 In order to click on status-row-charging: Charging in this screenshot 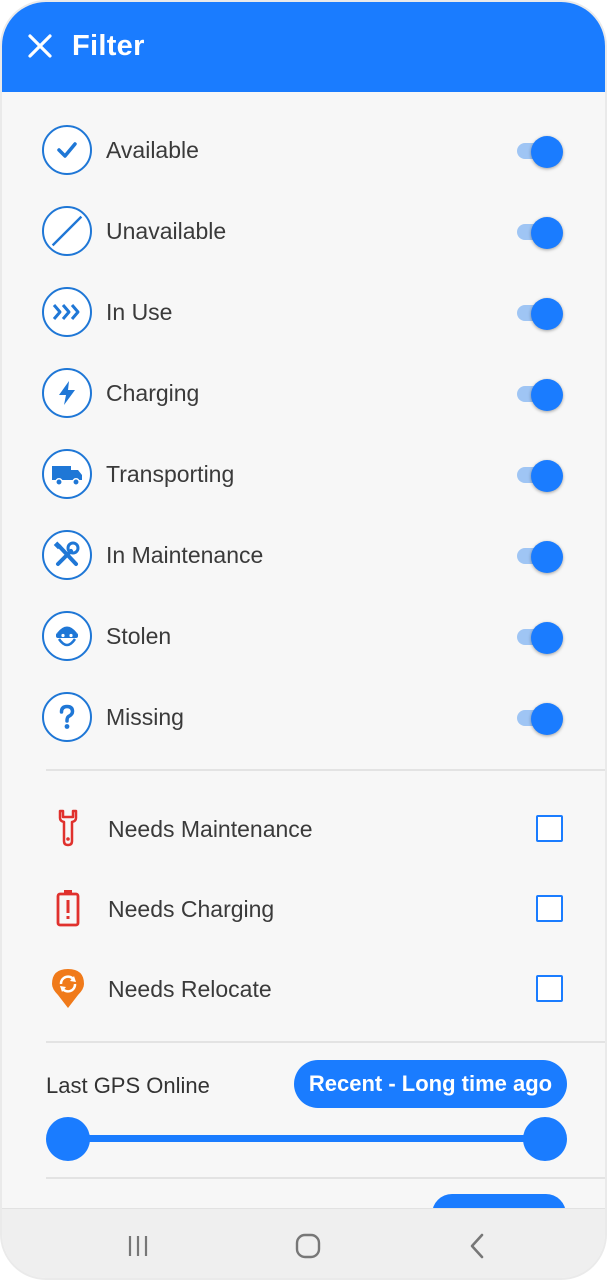, I will do `click(303, 392)`.